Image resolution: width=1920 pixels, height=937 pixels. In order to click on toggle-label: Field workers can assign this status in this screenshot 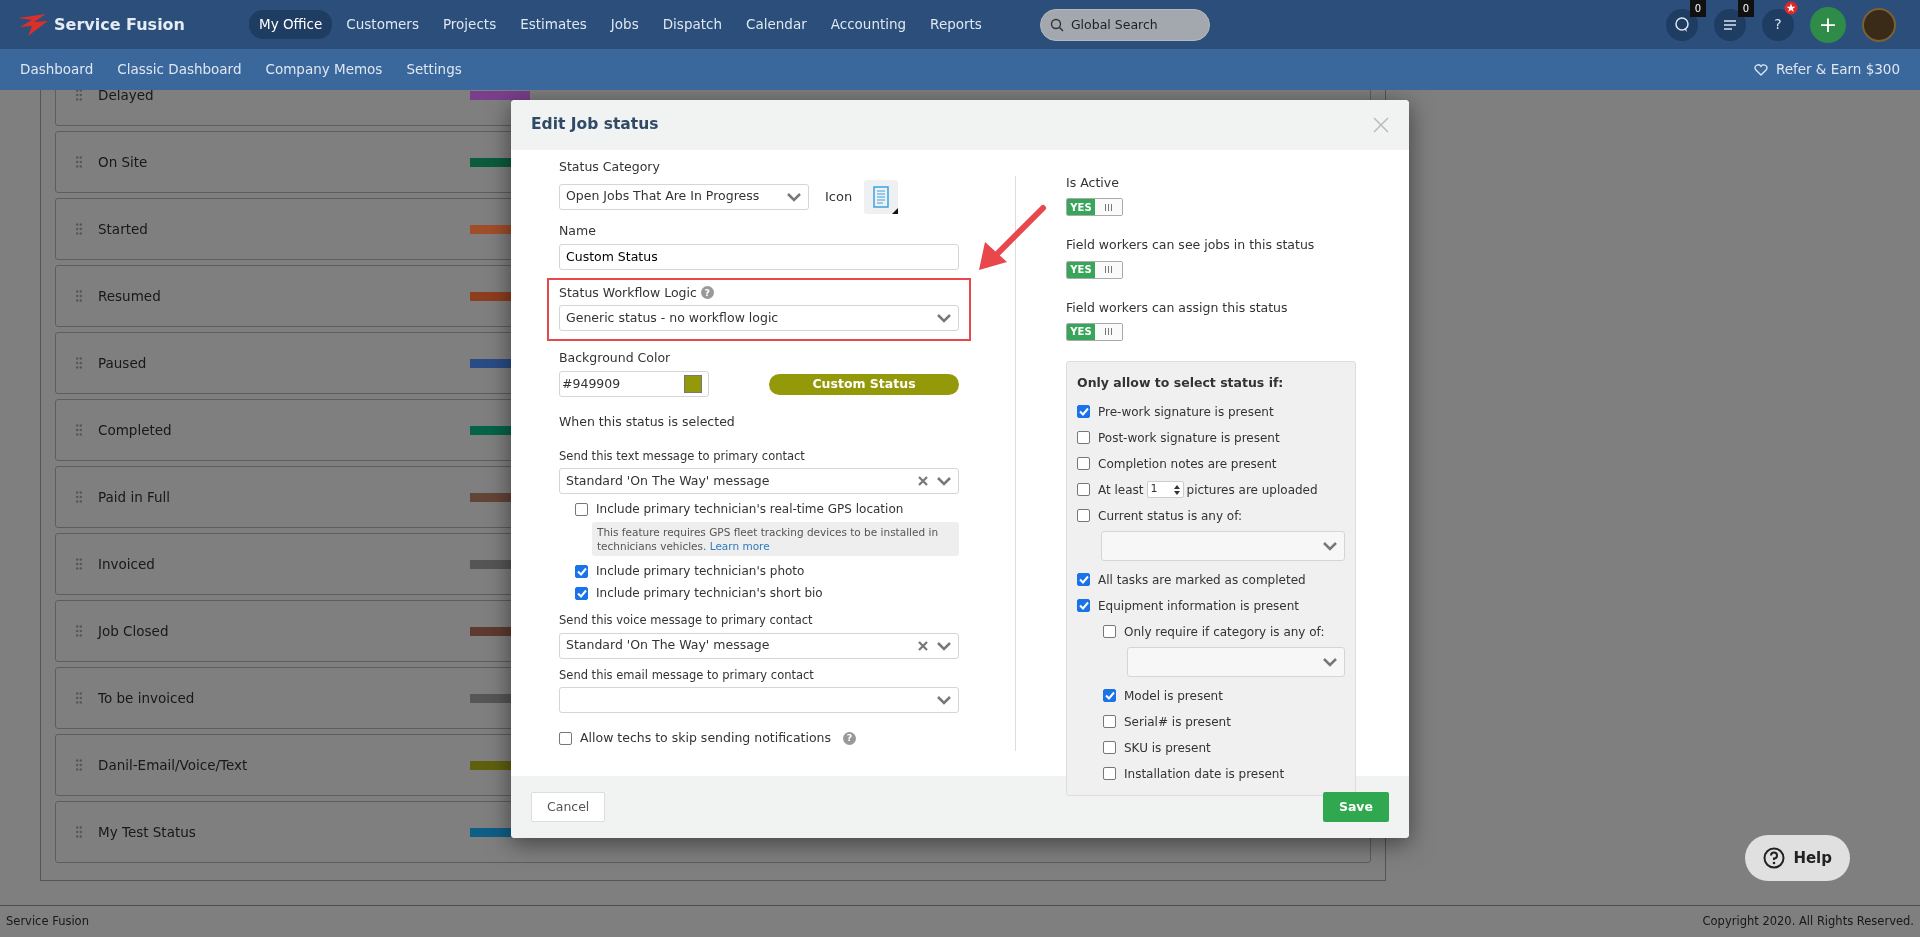, I will do `click(1177, 307)`.